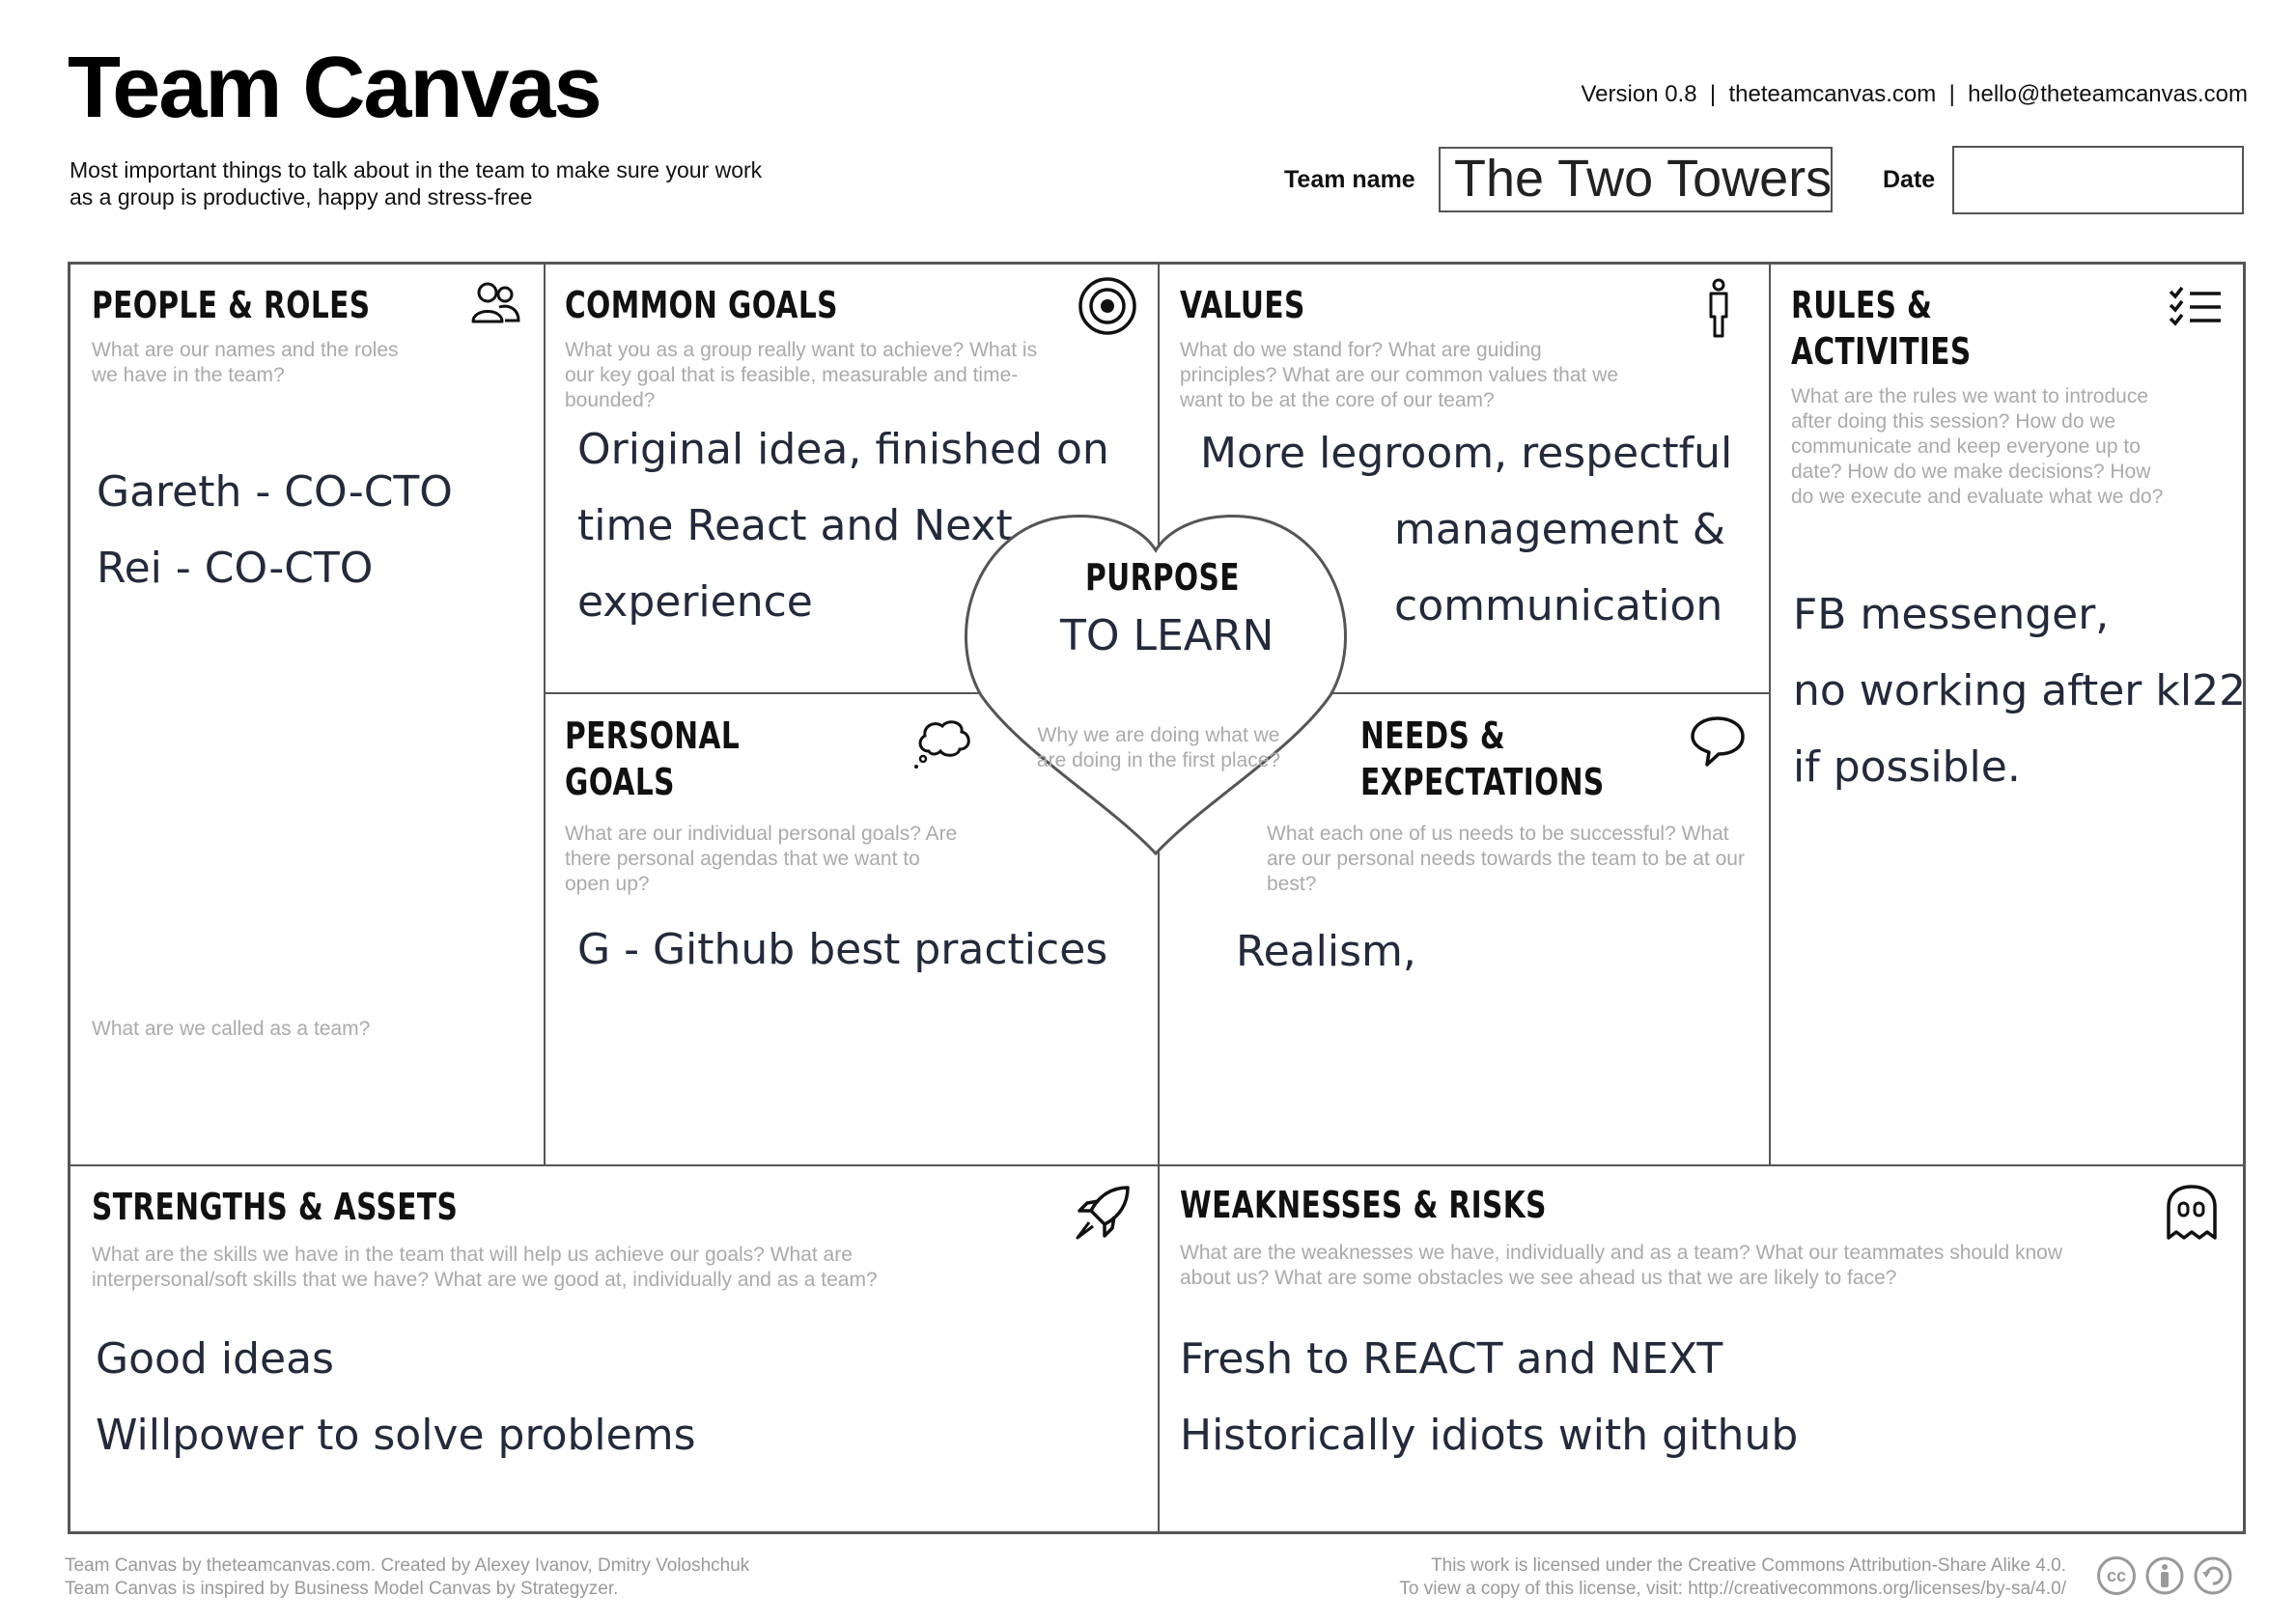  Describe the element at coordinates (1907, 767) in the screenshot. I see `entry: if possible.` at that location.